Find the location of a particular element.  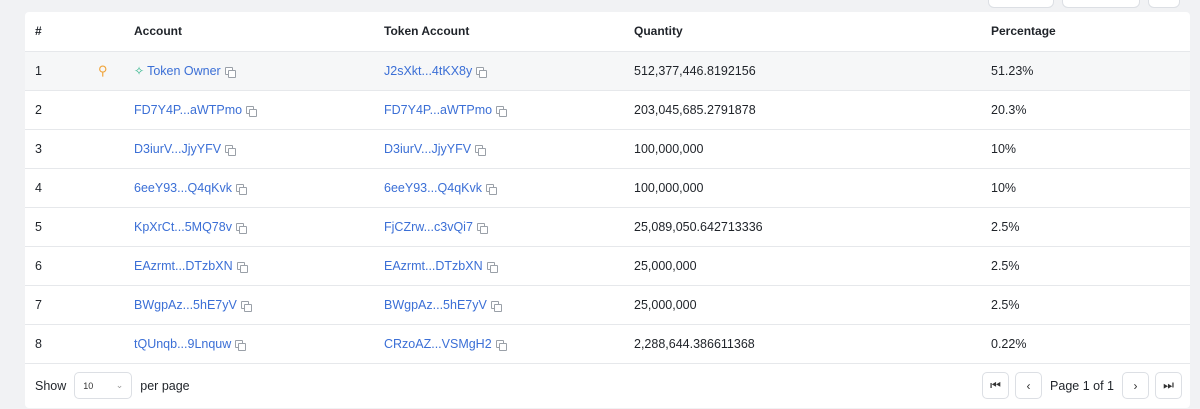

per-page-label: per page is located at coordinates (165, 385).